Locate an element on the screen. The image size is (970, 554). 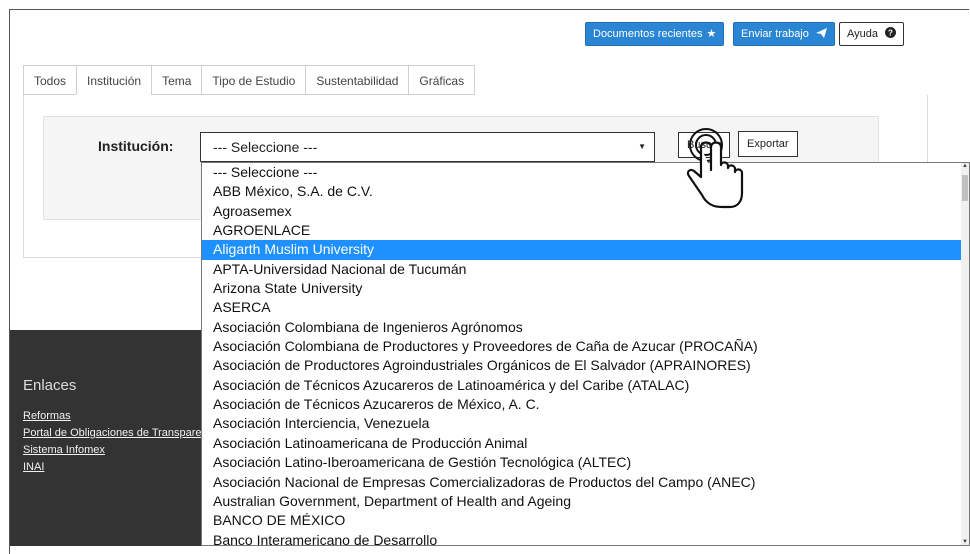
dropdown-option: ASERCA is located at coordinates (585, 307).